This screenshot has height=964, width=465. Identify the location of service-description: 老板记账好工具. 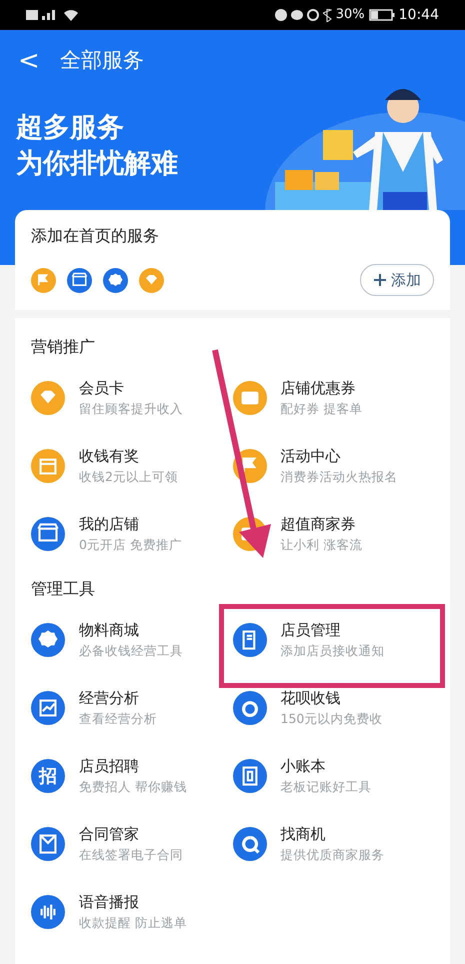
(326, 787).